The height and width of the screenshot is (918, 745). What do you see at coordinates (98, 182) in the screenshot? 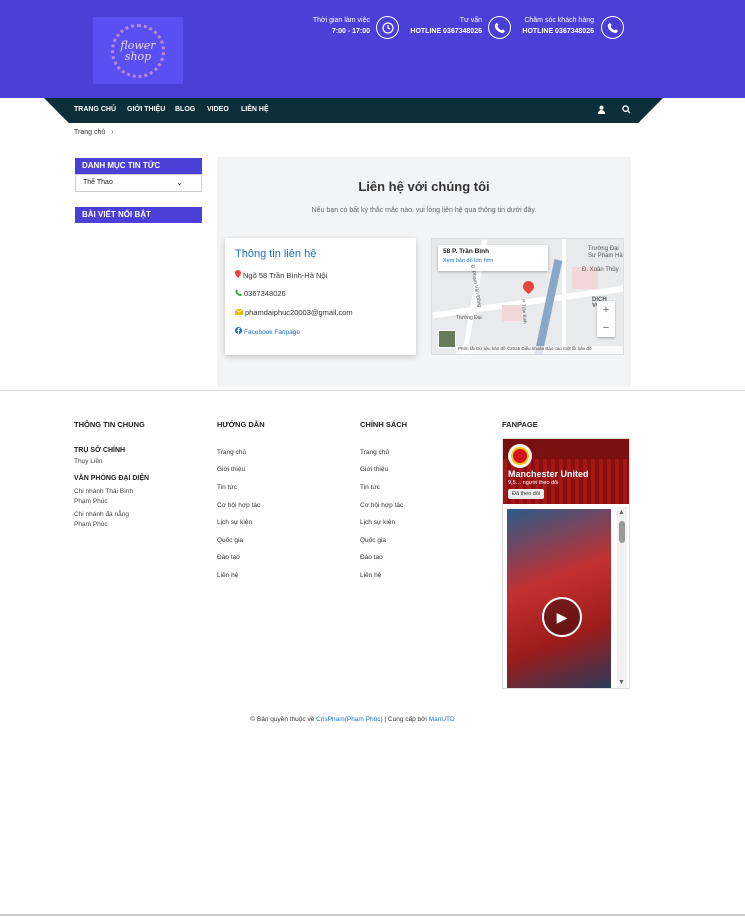
I see `news-category-selected: Thể Thao` at bounding box center [98, 182].